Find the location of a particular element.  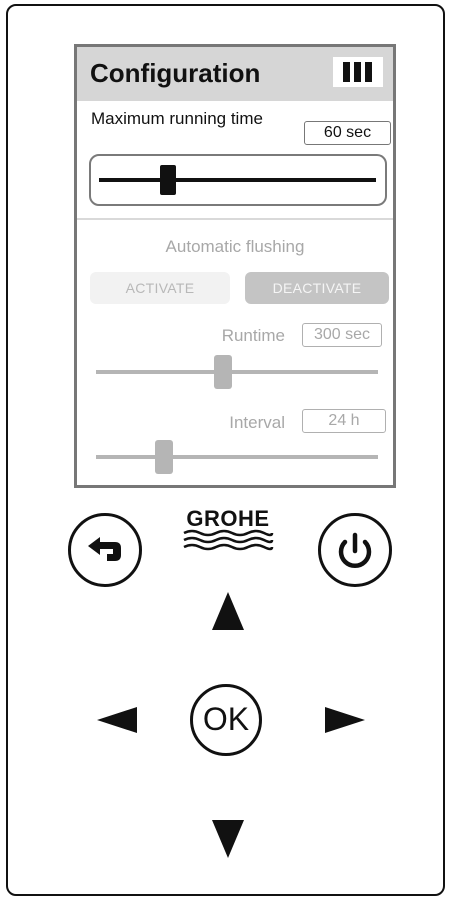

arrow-down-icon is located at coordinates (228, 840).